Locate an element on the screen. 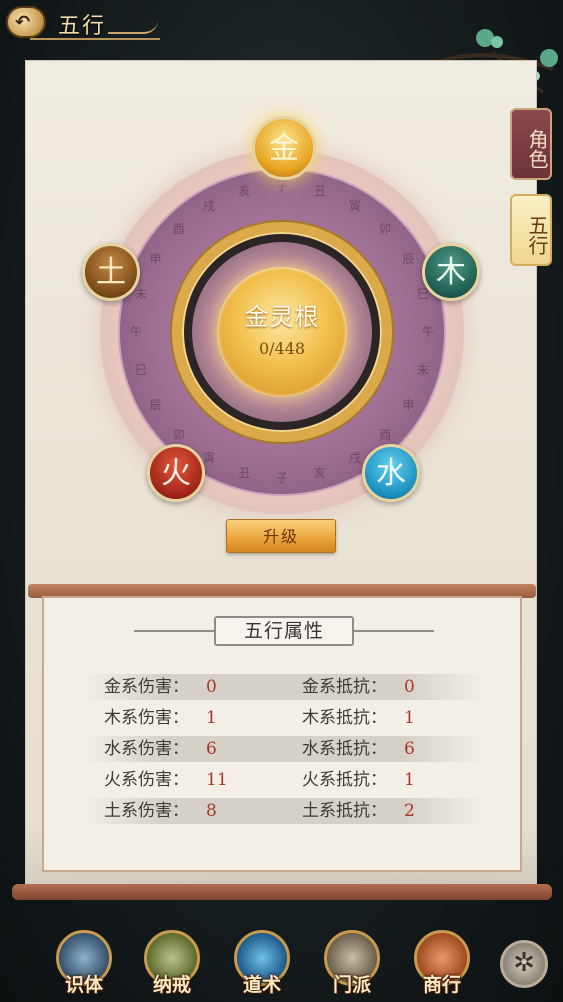 Image resolution: width=563 pixels, height=1002 pixels. back-arrow-icon: ↶ is located at coordinates (23, 22).